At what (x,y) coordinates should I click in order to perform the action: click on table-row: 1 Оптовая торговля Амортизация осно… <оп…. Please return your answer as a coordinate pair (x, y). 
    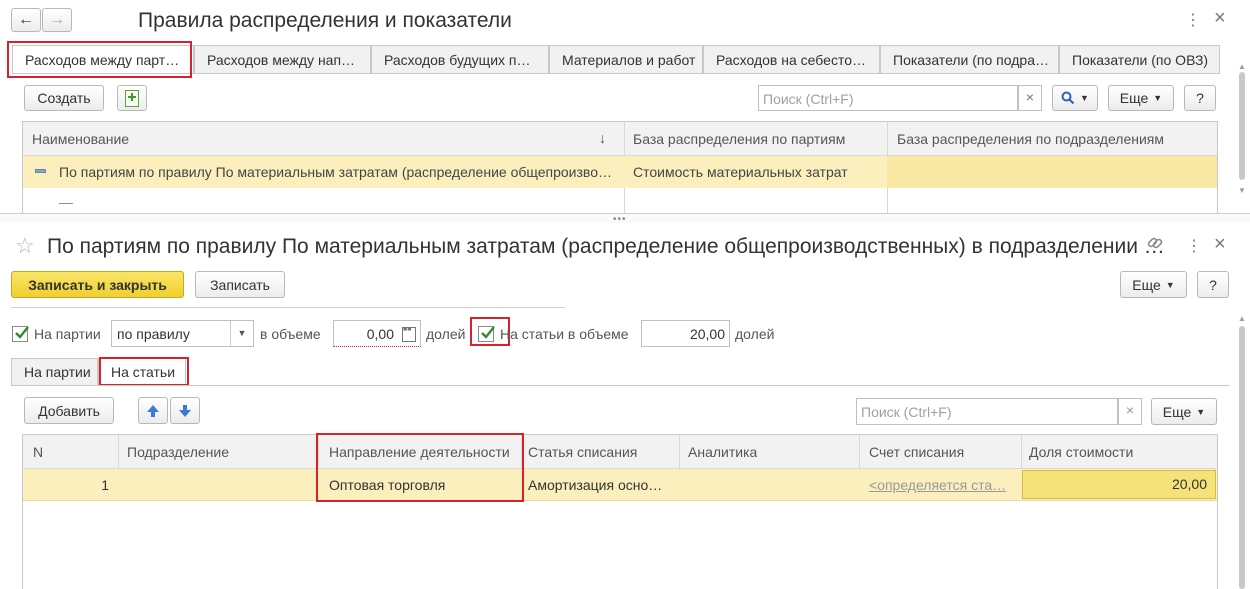
    Looking at the image, I should click on (620, 485).